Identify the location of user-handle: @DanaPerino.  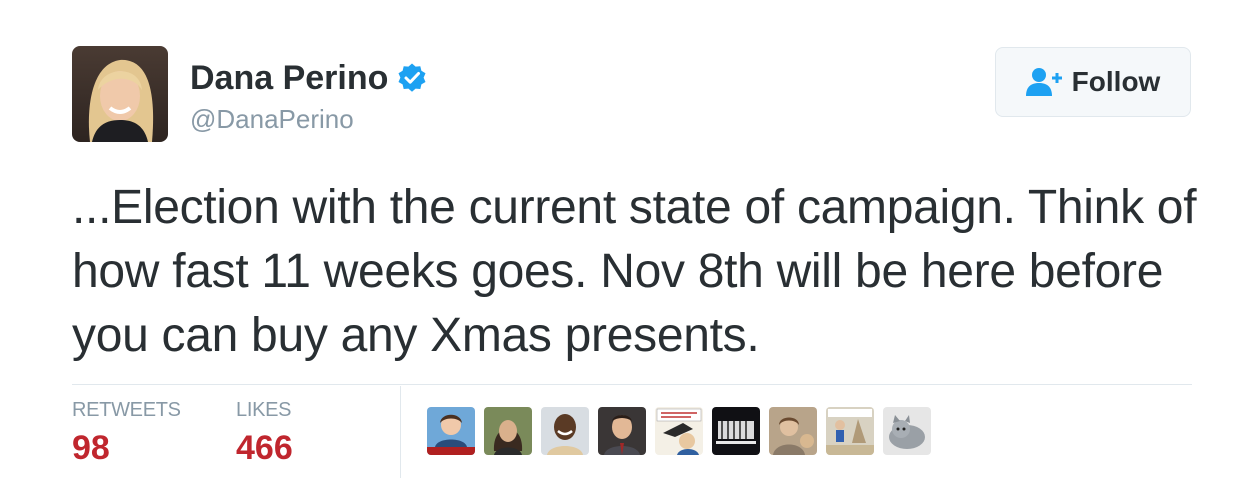
(272, 119).